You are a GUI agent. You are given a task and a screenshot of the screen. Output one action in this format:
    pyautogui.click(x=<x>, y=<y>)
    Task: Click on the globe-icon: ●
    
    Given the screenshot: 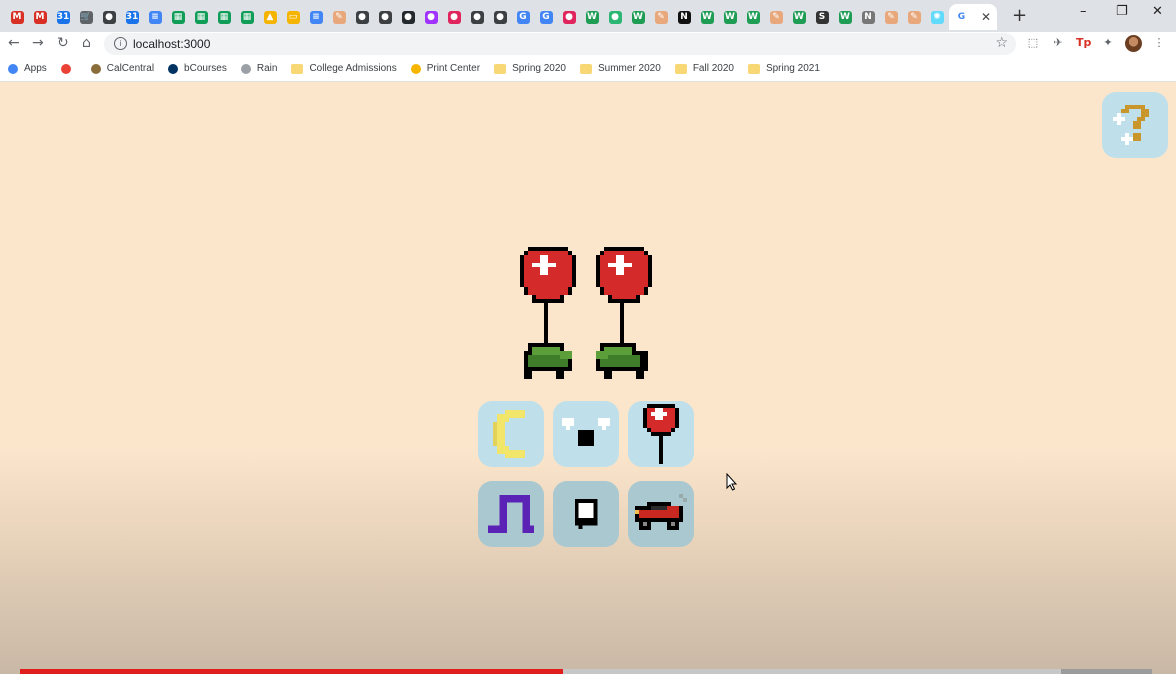 What is the action you would take?
    pyautogui.click(x=477, y=17)
    